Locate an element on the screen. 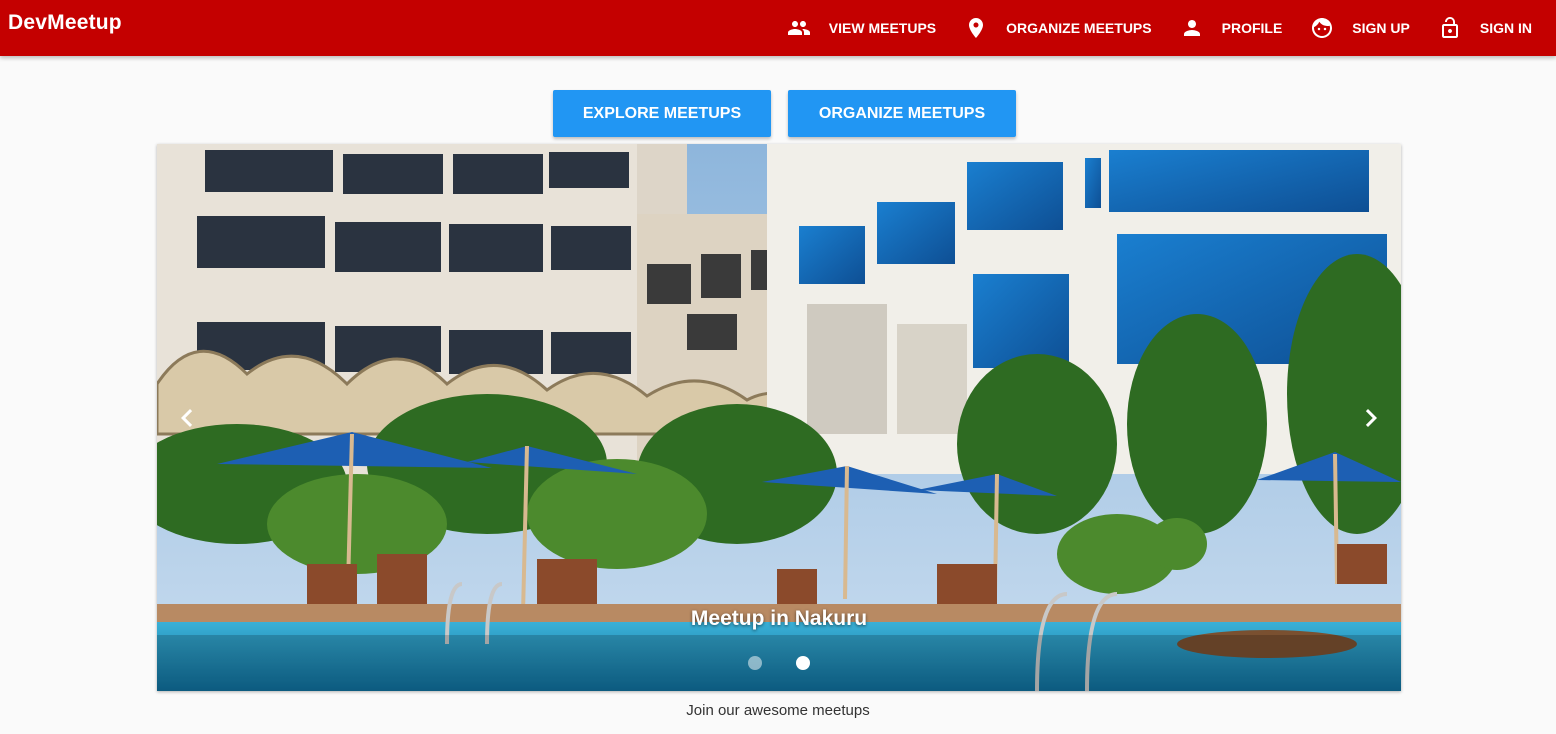 This screenshot has width=1556, height=734. nav-item-sign-up: Sign Up is located at coordinates (1360, 28).